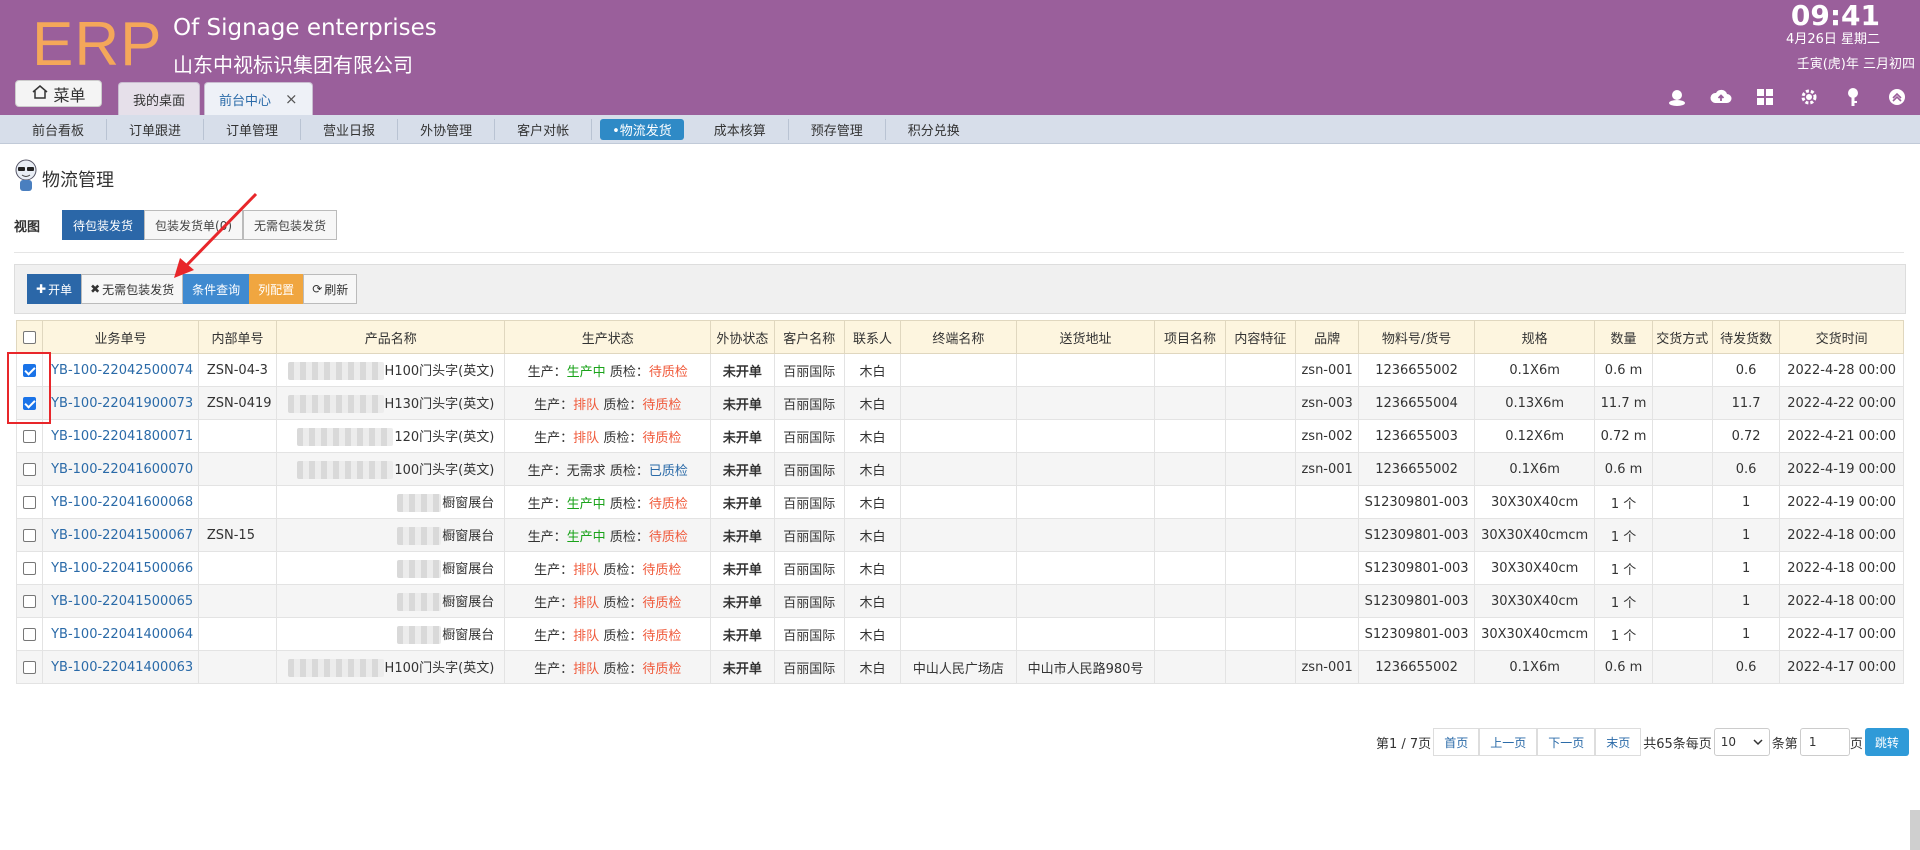 The width and height of the screenshot is (1920, 850). I want to click on brand, so click(1327, 601).